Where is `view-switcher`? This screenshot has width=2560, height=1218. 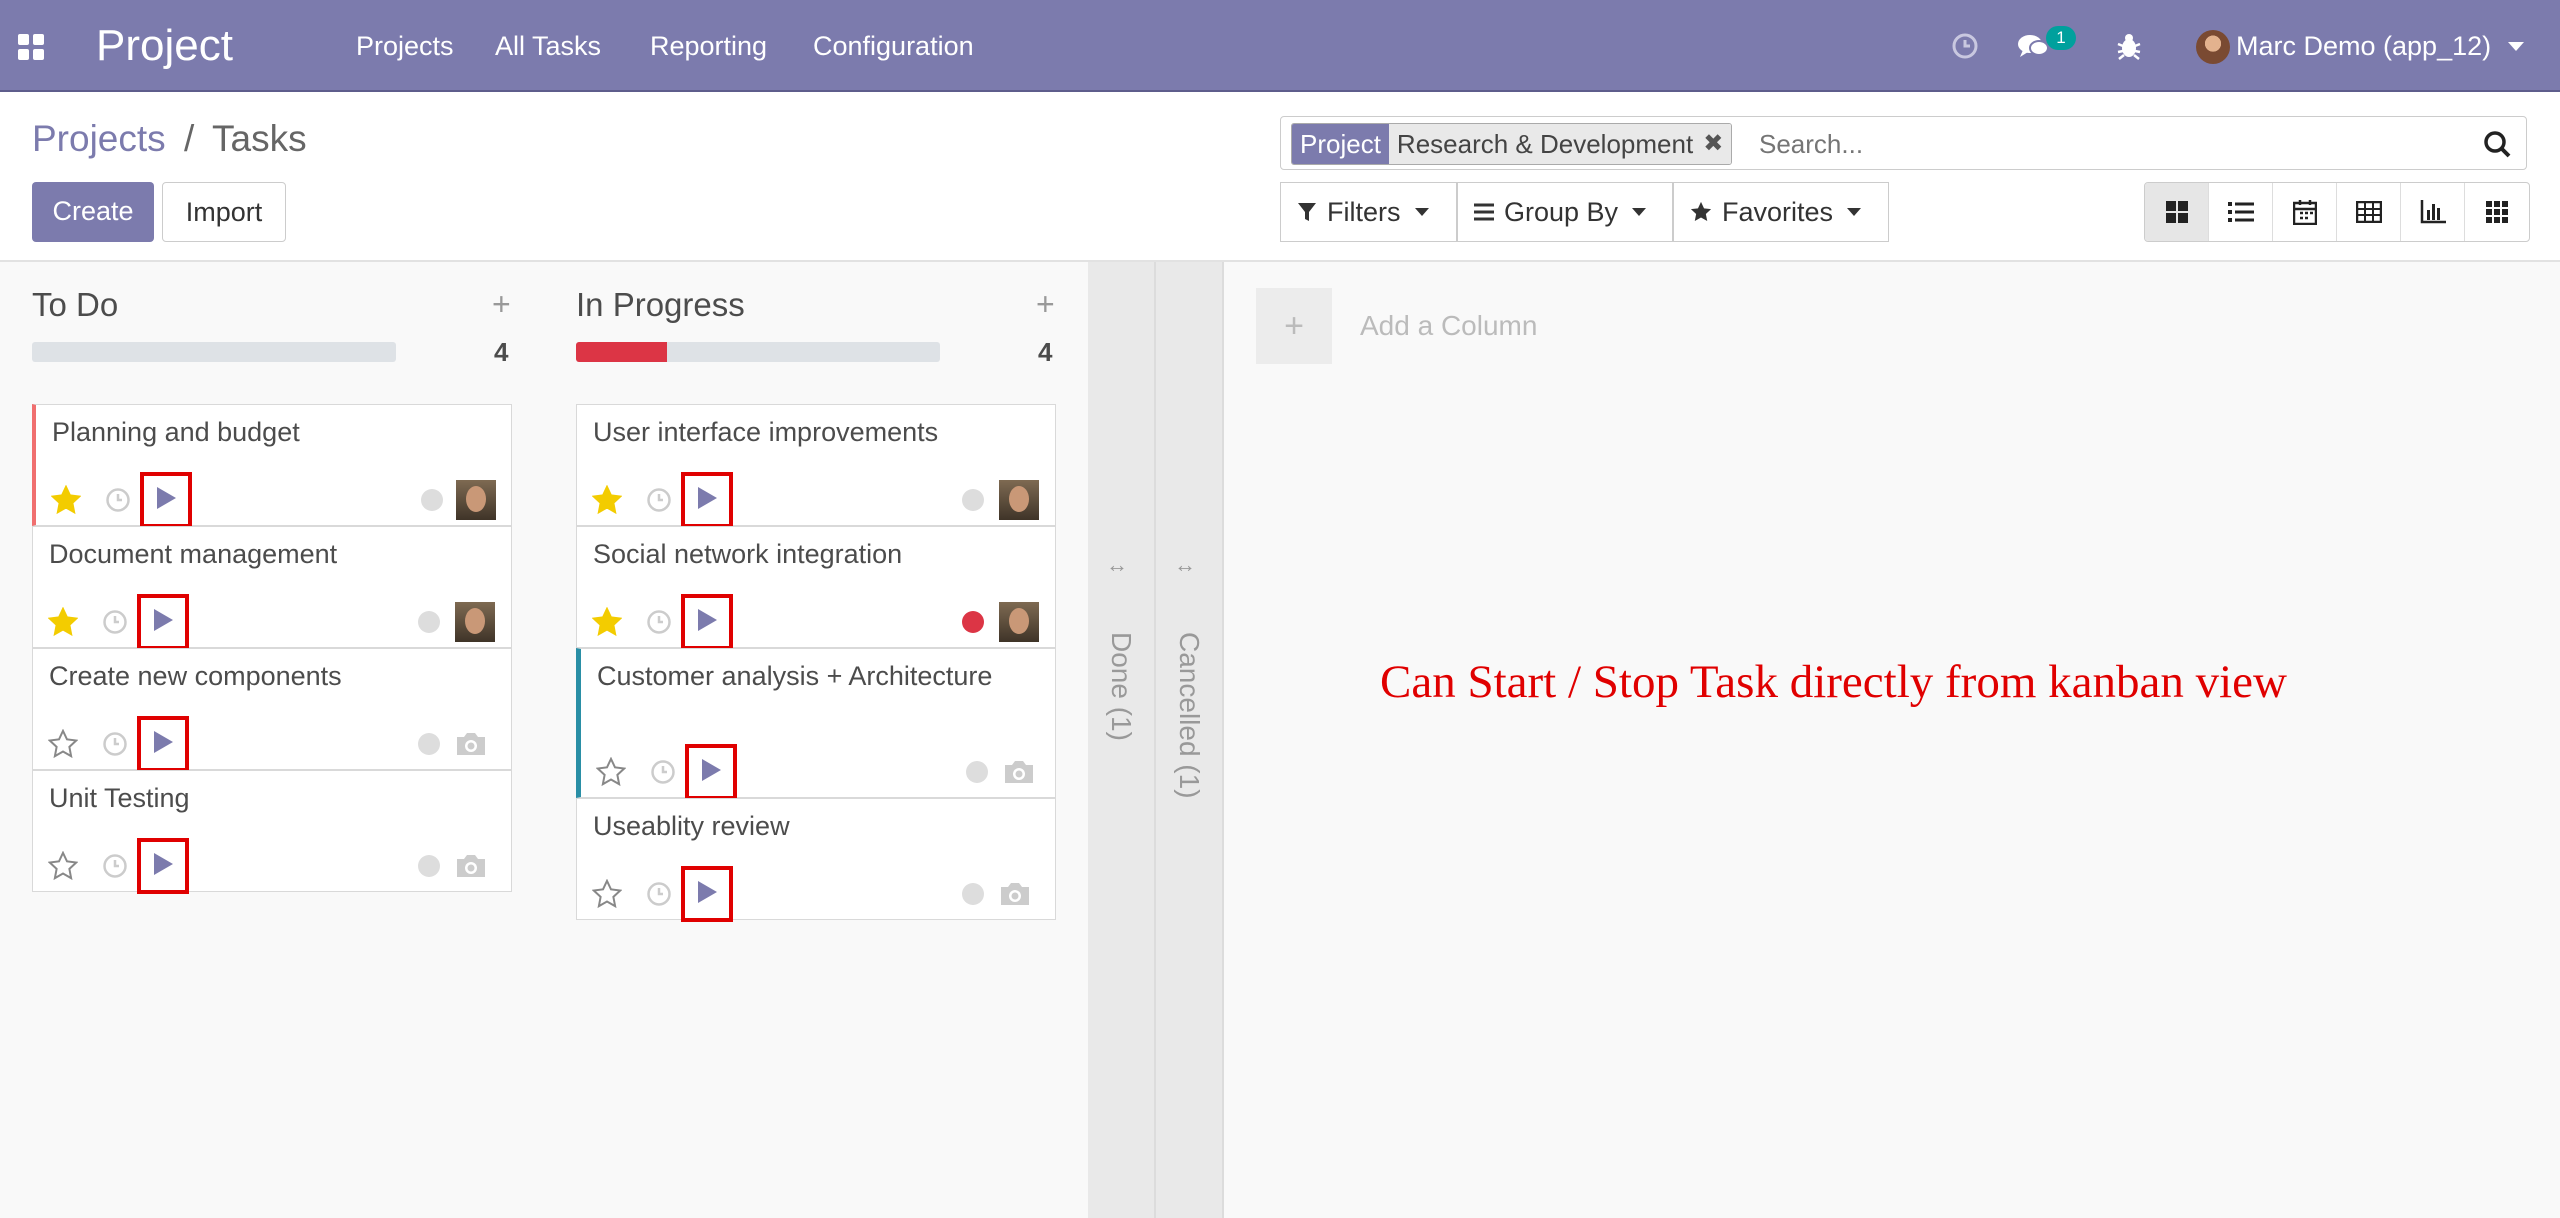 view-switcher is located at coordinates (2337, 212).